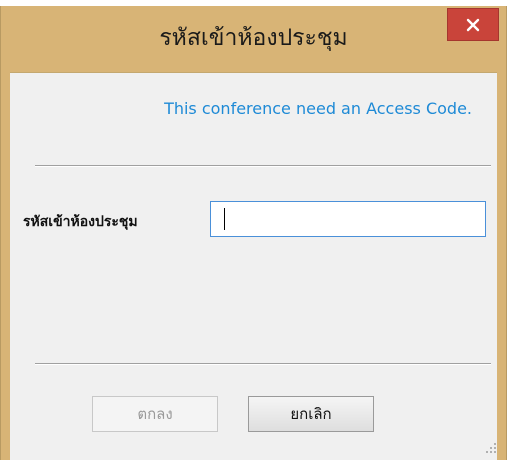 The image size is (507, 460). I want to click on text-caret, so click(224, 219).